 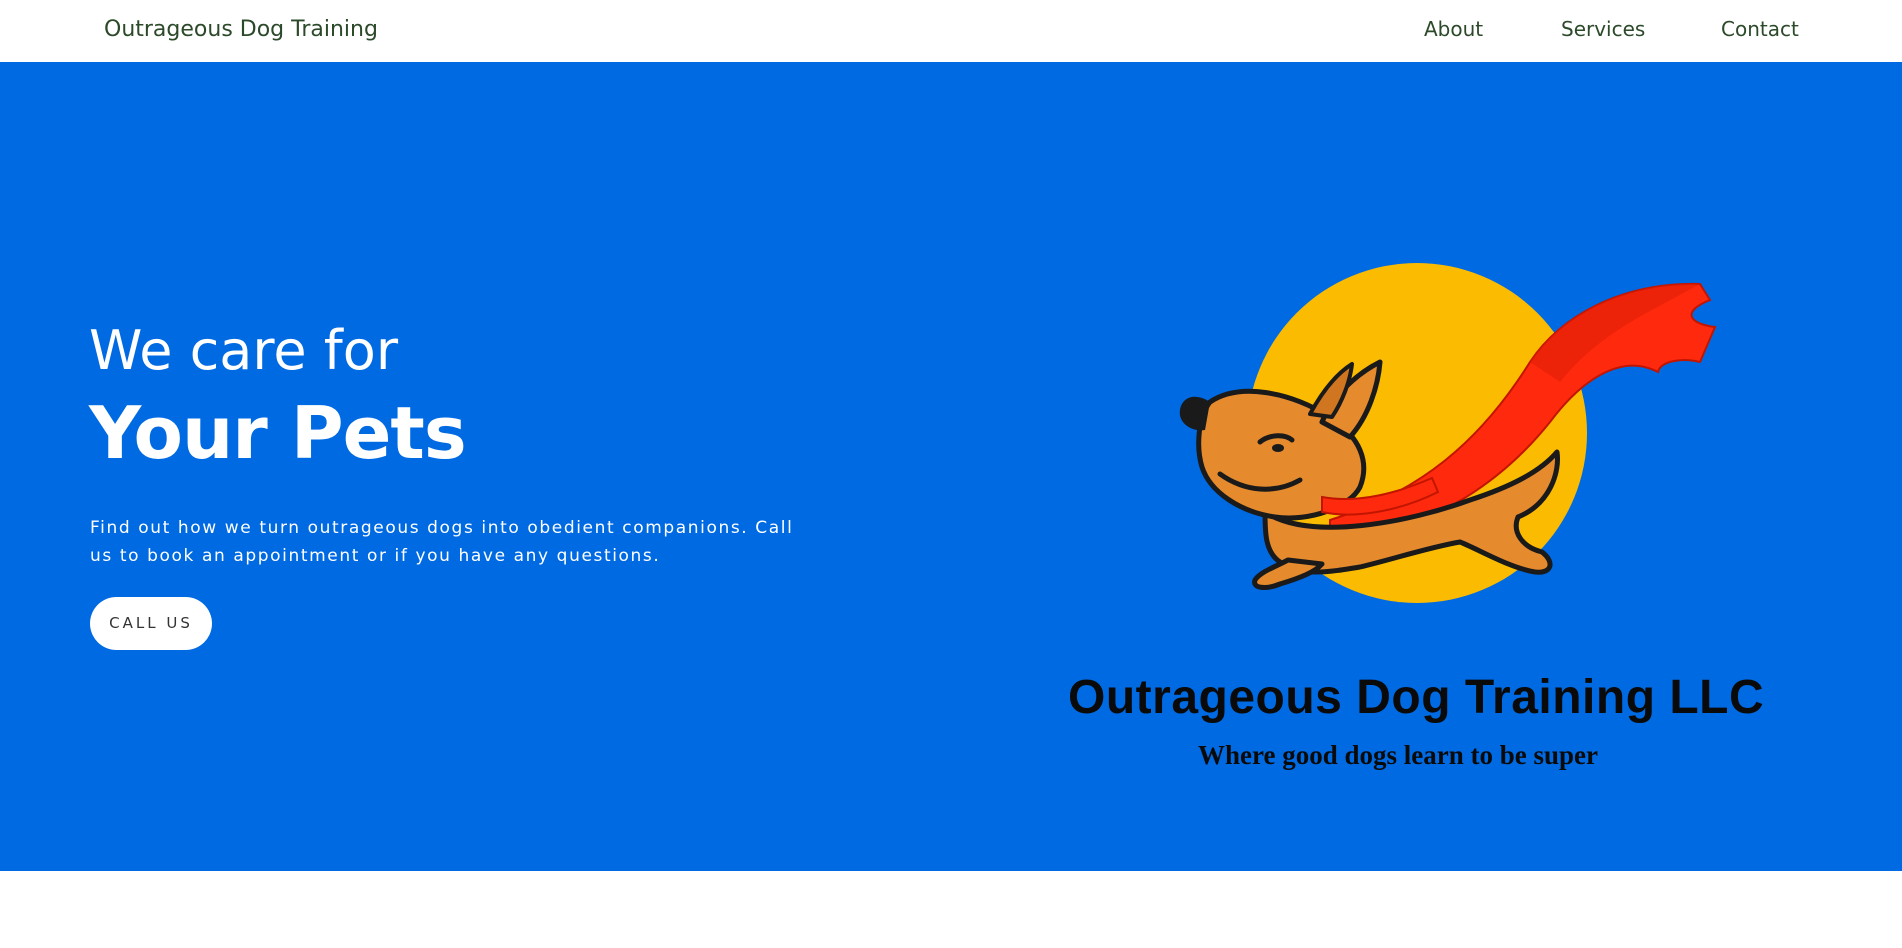 What do you see at coordinates (278, 433) in the screenshot?
I see `hero-title: Your Pets` at bounding box center [278, 433].